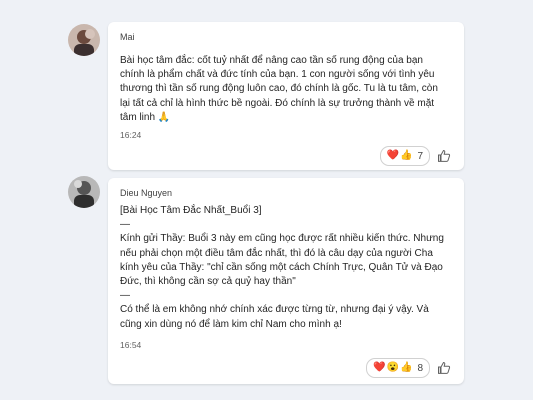  I want to click on sender-name: Mai, so click(127, 37).